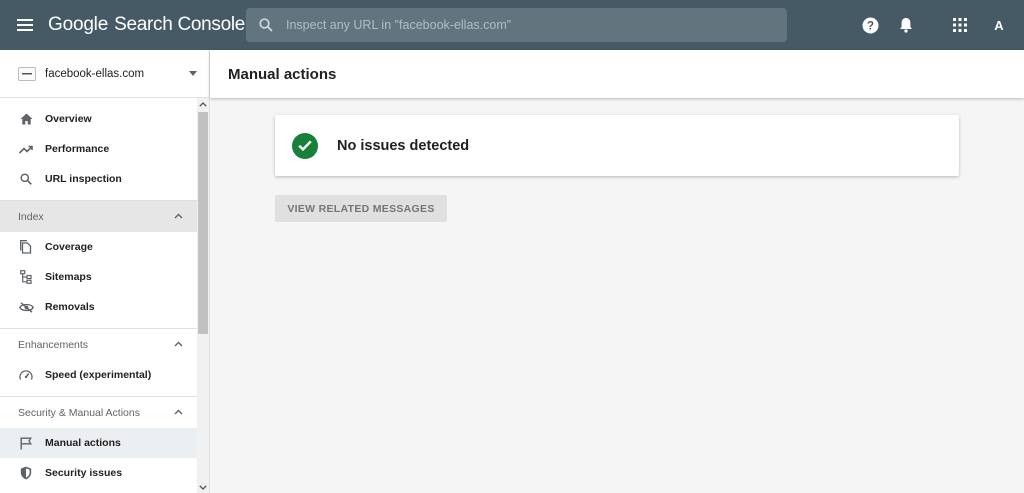  What do you see at coordinates (526, 25) in the screenshot?
I see `url-inspect-input` at bounding box center [526, 25].